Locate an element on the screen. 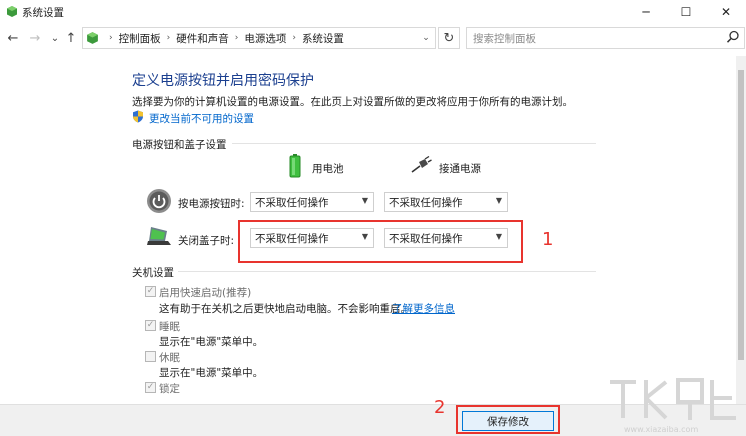 This screenshot has width=746, height=436. maximize-button: ☐ is located at coordinates (686, 12).